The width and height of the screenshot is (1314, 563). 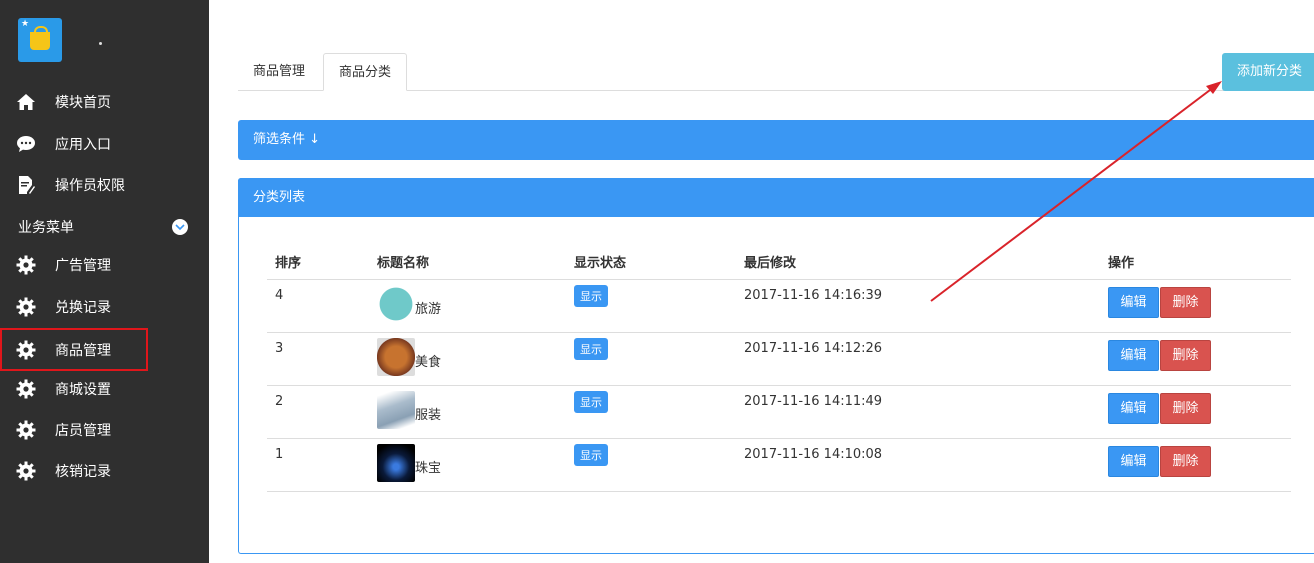 I want to click on sidebar-item-exchange-records: 兑换记录, so click(x=104, y=307).